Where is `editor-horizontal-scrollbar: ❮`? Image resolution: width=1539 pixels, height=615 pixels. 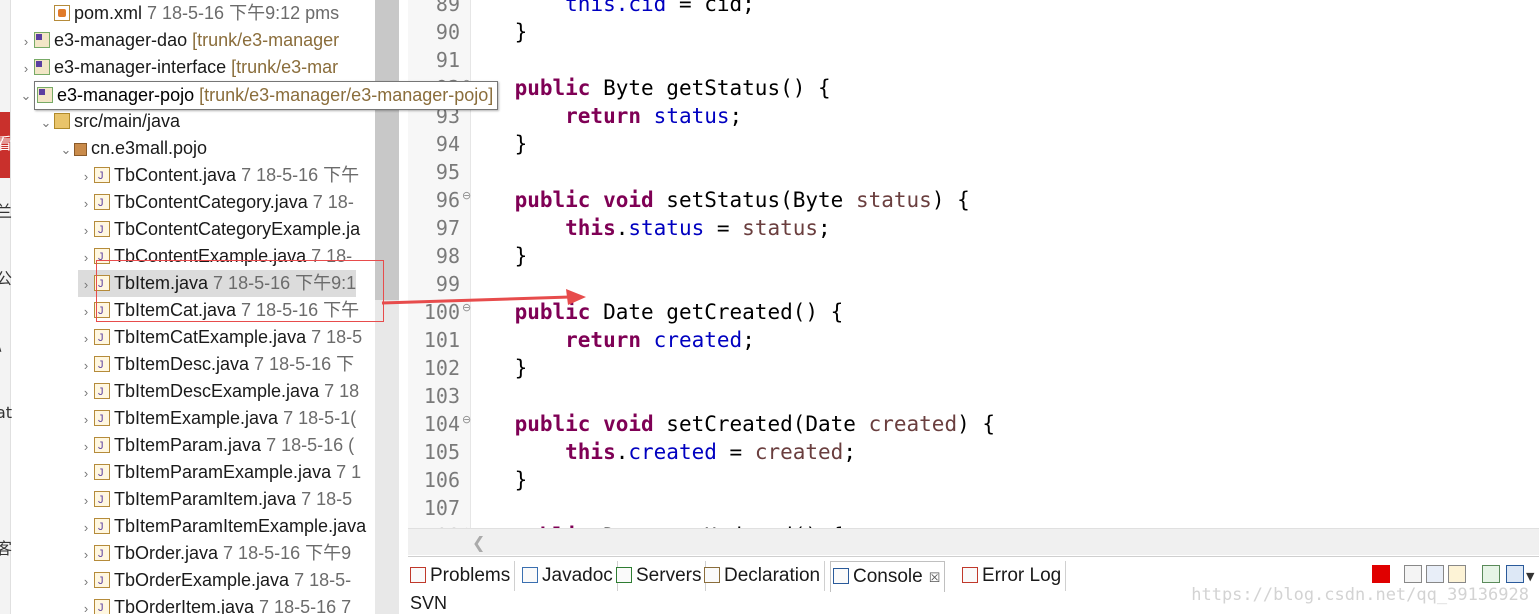 editor-horizontal-scrollbar: ❮ is located at coordinates (973, 541).